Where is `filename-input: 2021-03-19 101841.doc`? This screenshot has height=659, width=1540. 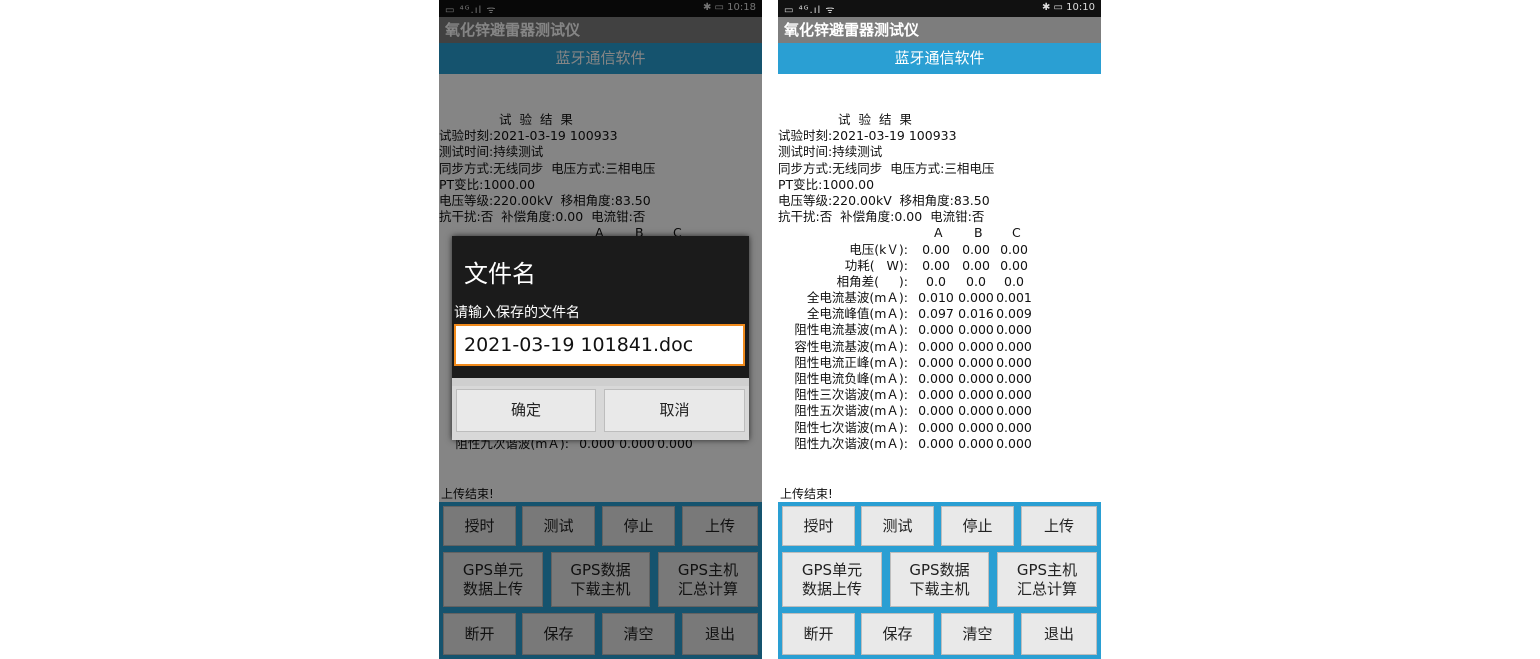 filename-input: 2021-03-19 101841.doc is located at coordinates (599, 345).